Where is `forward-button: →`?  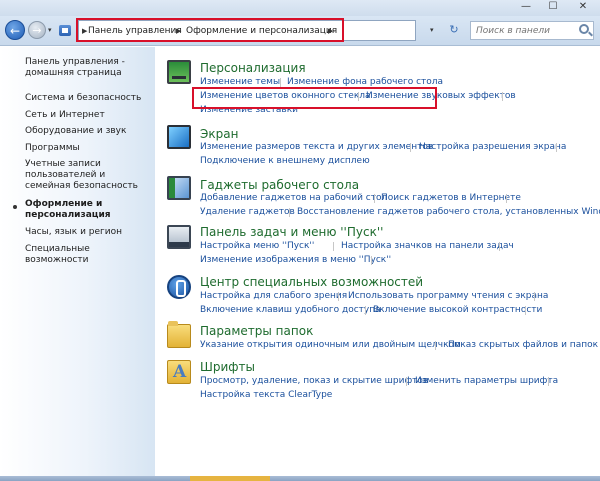 forward-button: → is located at coordinates (37, 30).